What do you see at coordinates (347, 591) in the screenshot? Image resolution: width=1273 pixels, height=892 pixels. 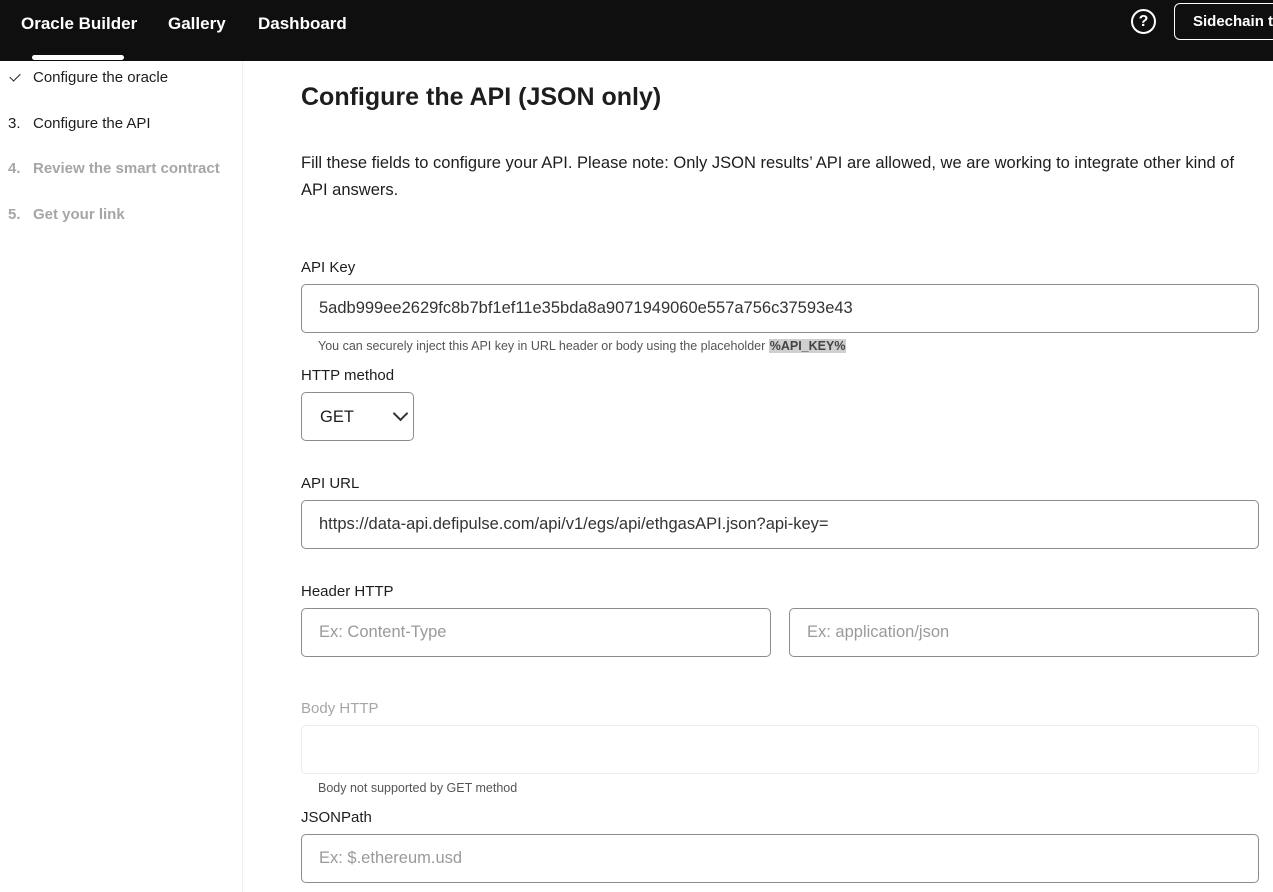 I see `header-http-label: Header HTTP` at bounding box center [347, 591].